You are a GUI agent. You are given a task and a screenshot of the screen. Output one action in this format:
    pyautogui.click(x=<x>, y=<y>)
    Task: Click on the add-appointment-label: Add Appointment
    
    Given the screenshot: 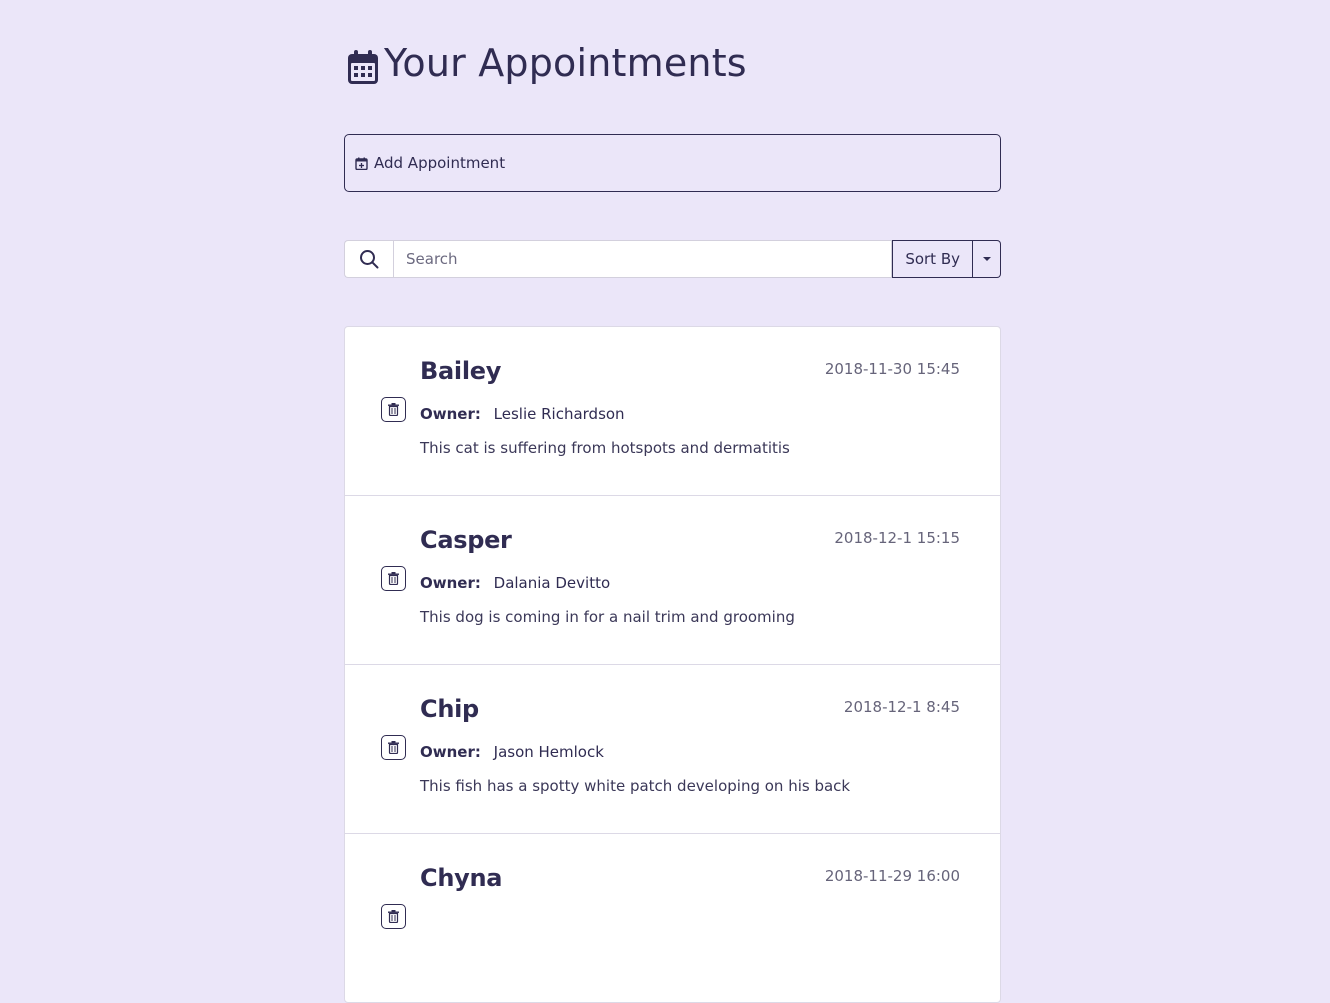 What is the action you would take?
    pyautogui.click(x=440, y=163)
    